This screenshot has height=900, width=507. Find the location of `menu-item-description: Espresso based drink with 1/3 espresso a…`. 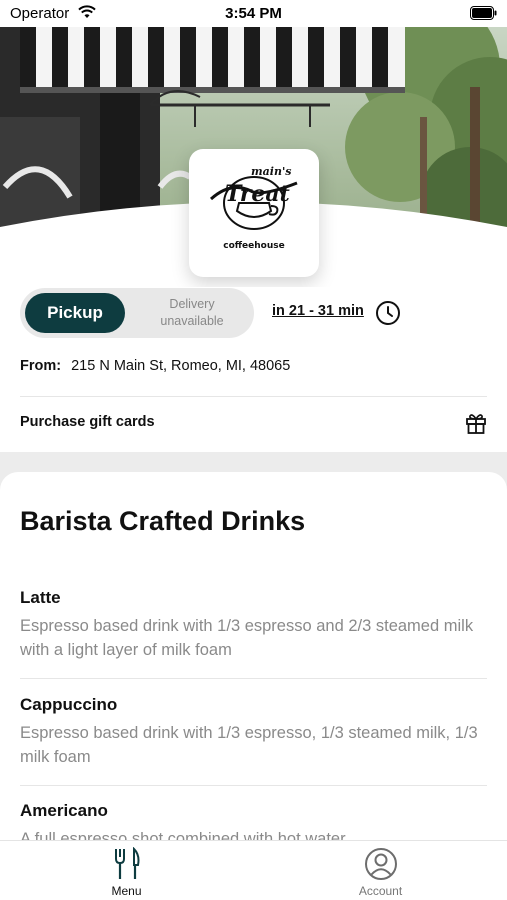

menu-item-description: Espresso based drink with 1/3 espresso a… is located at coordinates (247, 638).